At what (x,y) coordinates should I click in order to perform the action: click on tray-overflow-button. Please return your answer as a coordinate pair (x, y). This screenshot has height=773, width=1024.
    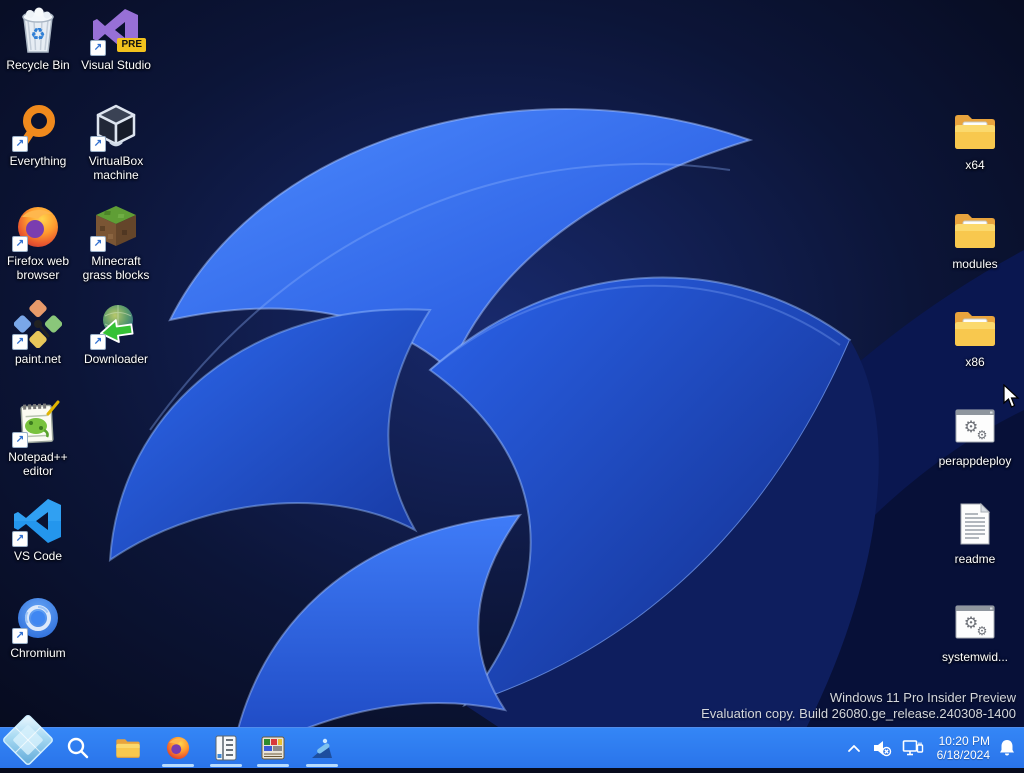
    Looking at the image, I should click on (854, 748).